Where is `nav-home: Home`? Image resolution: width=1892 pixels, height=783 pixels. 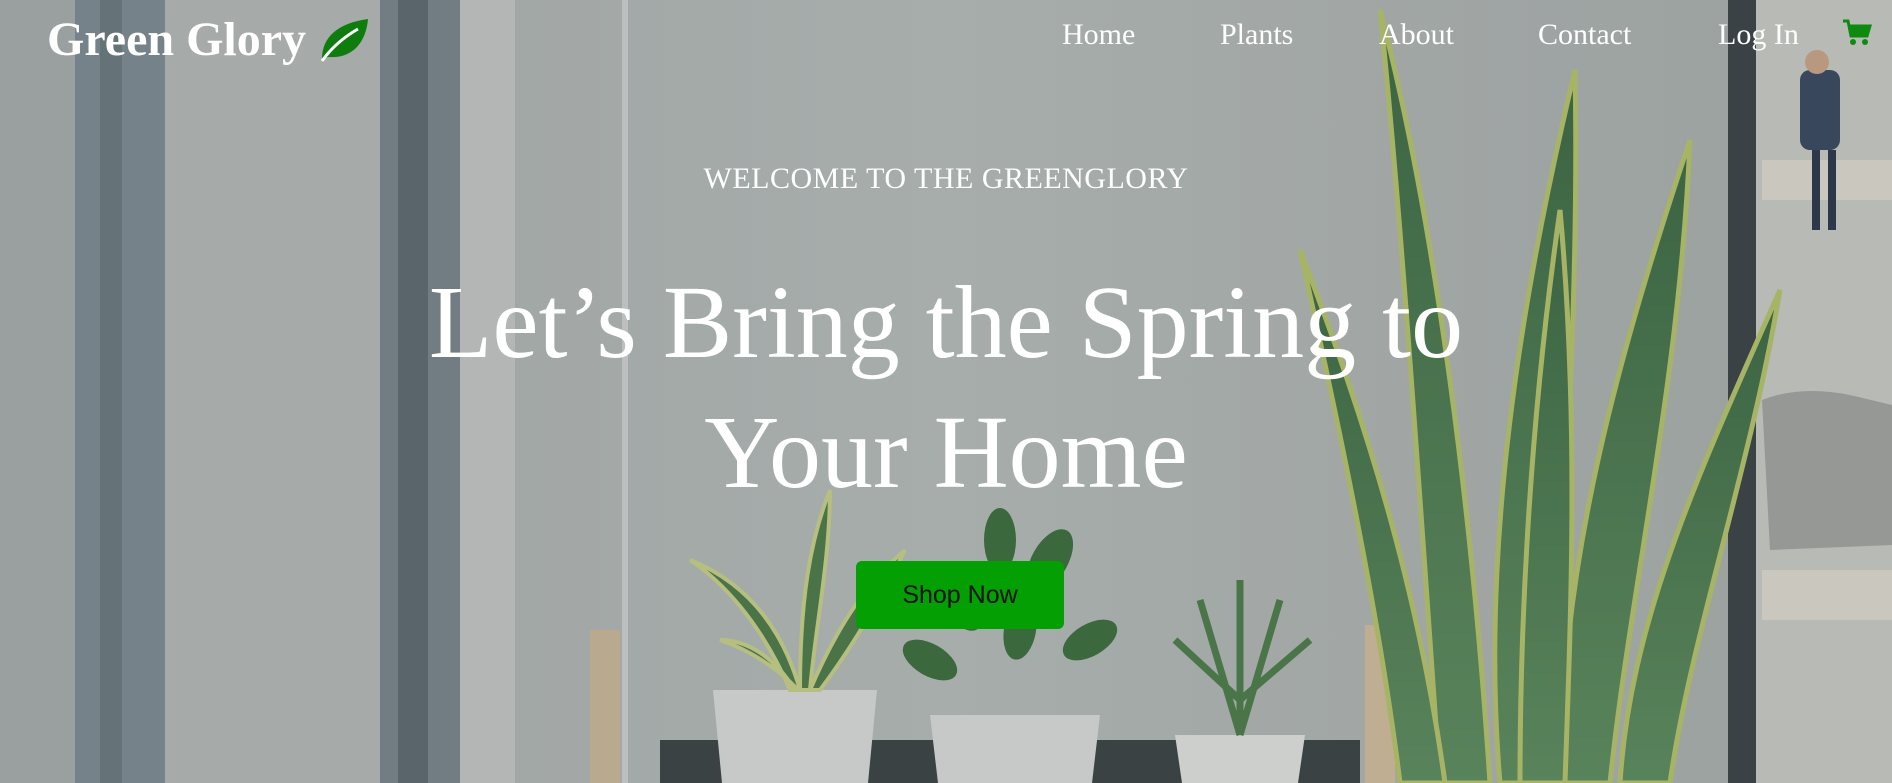
nav-home: Home is located at coordinates (1098, 35).